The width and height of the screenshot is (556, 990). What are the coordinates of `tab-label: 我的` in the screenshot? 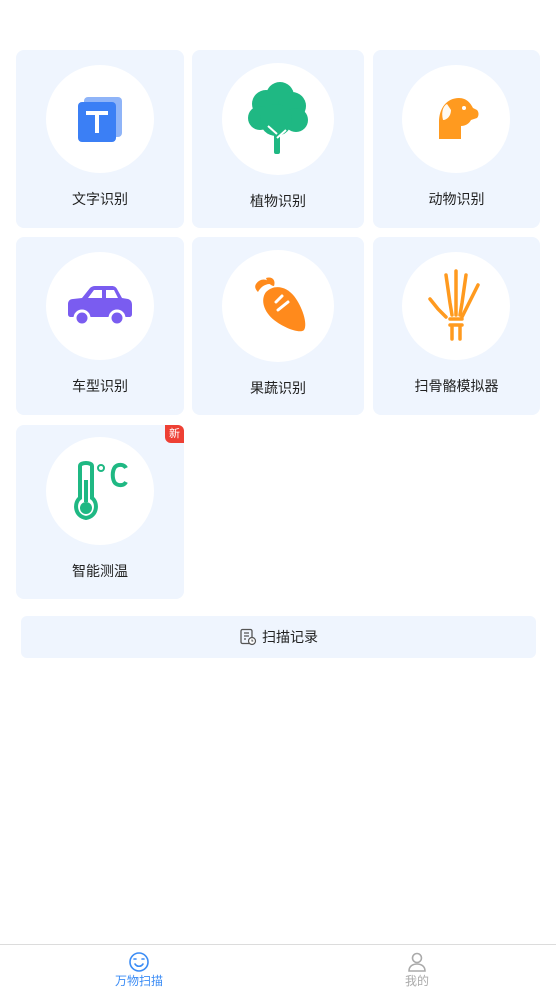 It's located at (416, 981).